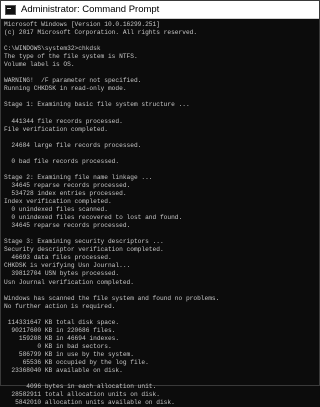 The image size is (320, 407). I want to click on console-line: 114331647 KB total disk space., so click(62, 322).